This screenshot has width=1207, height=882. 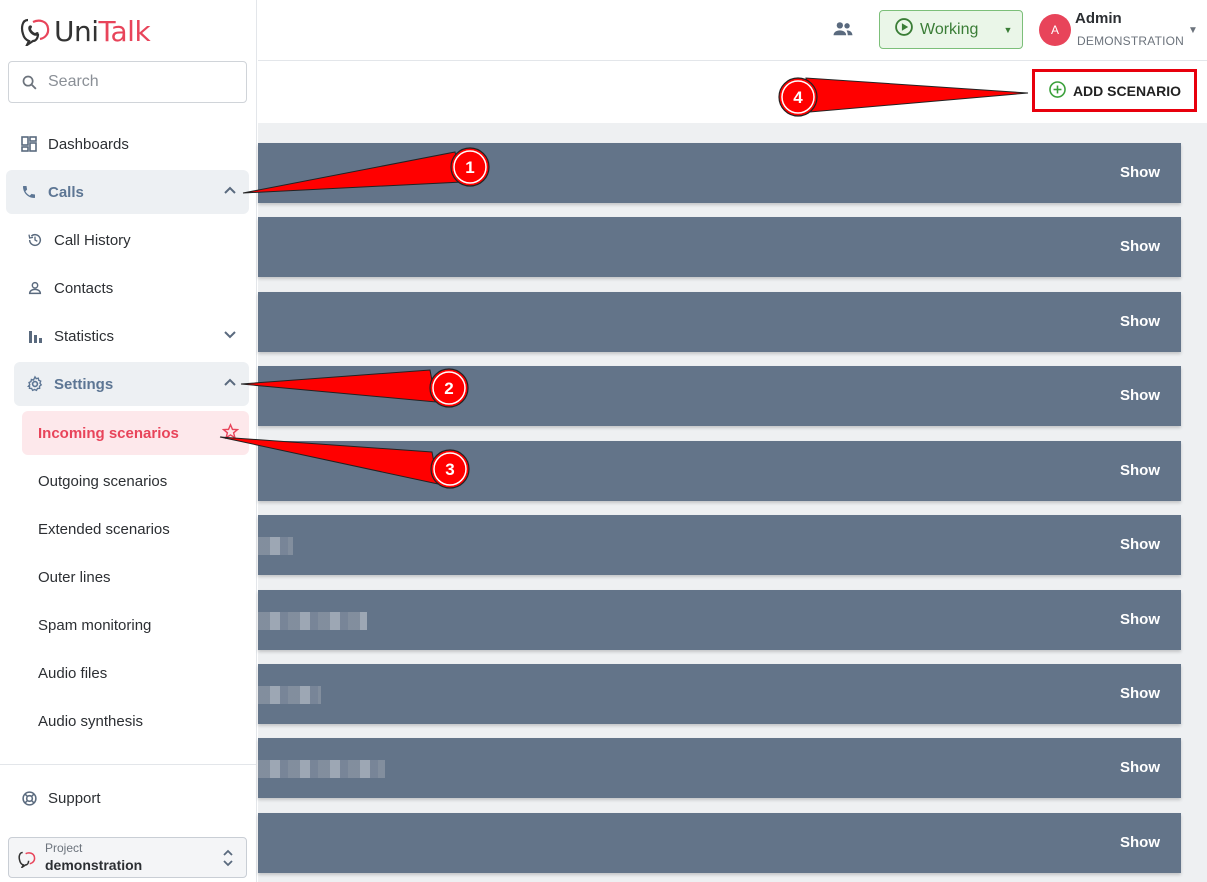 I want to click on sidebar-item-label: Extended scenarios, so click(x=104, y=529).